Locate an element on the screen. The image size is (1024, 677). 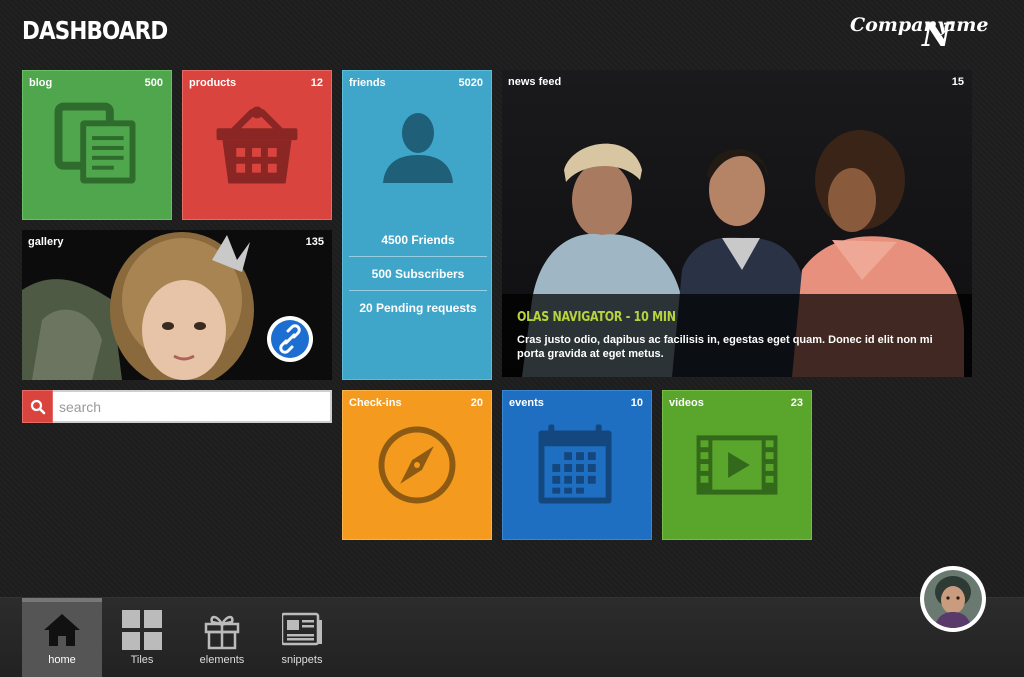
page-title: DASHBOARD is located at coordinates (95, 30).